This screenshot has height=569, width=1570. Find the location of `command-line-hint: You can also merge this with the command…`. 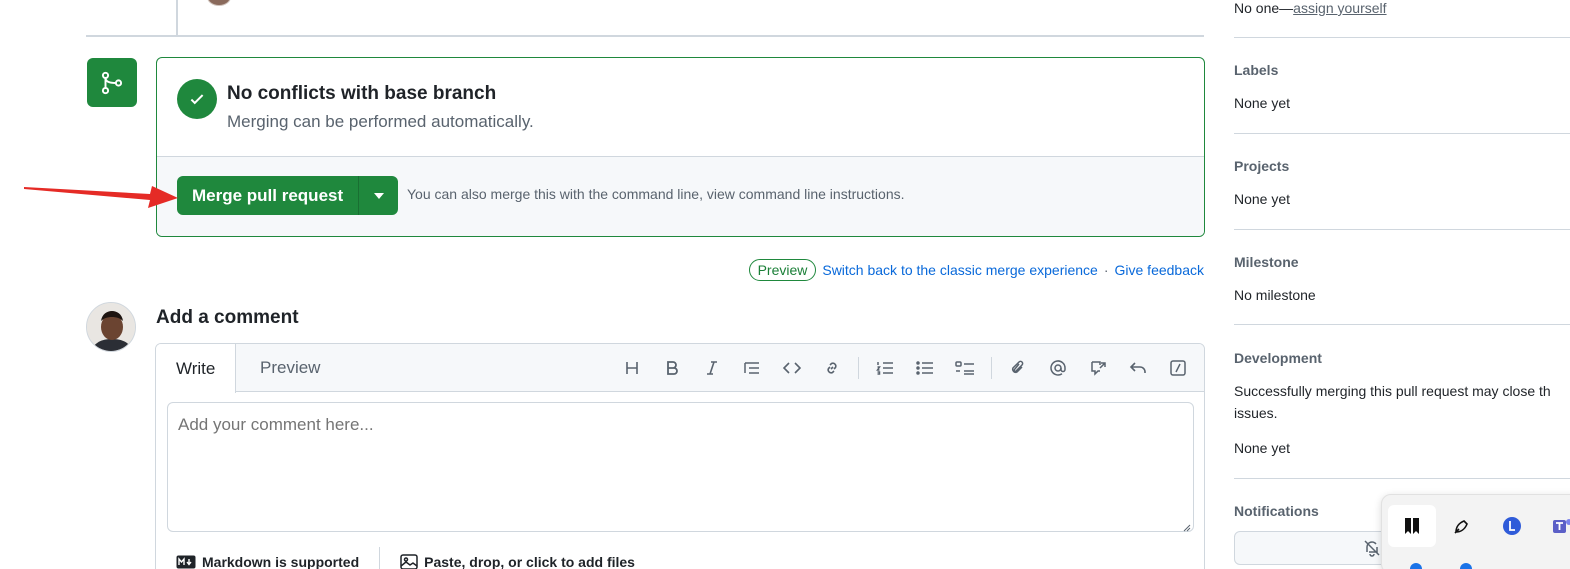

command-line-hint: You can also merge this with the command… is located at coordinates (656, 194).